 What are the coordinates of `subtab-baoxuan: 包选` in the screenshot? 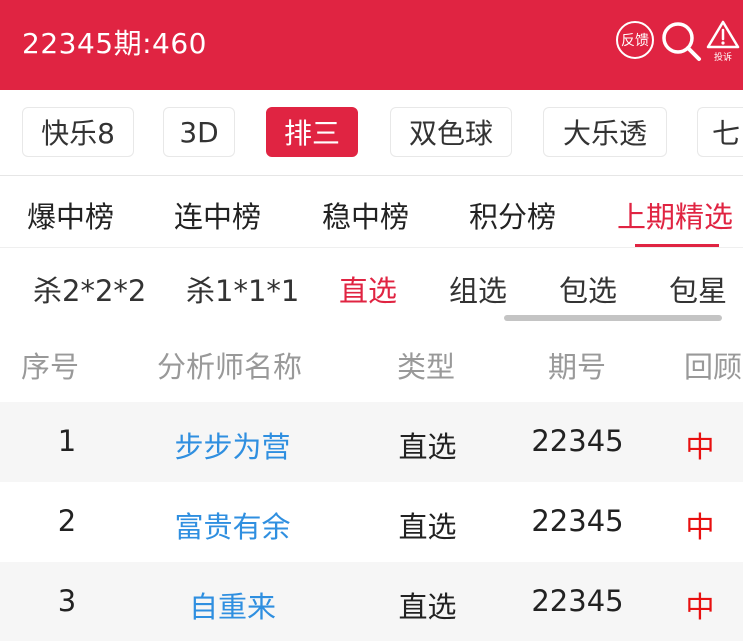 It's located at (588, 289).